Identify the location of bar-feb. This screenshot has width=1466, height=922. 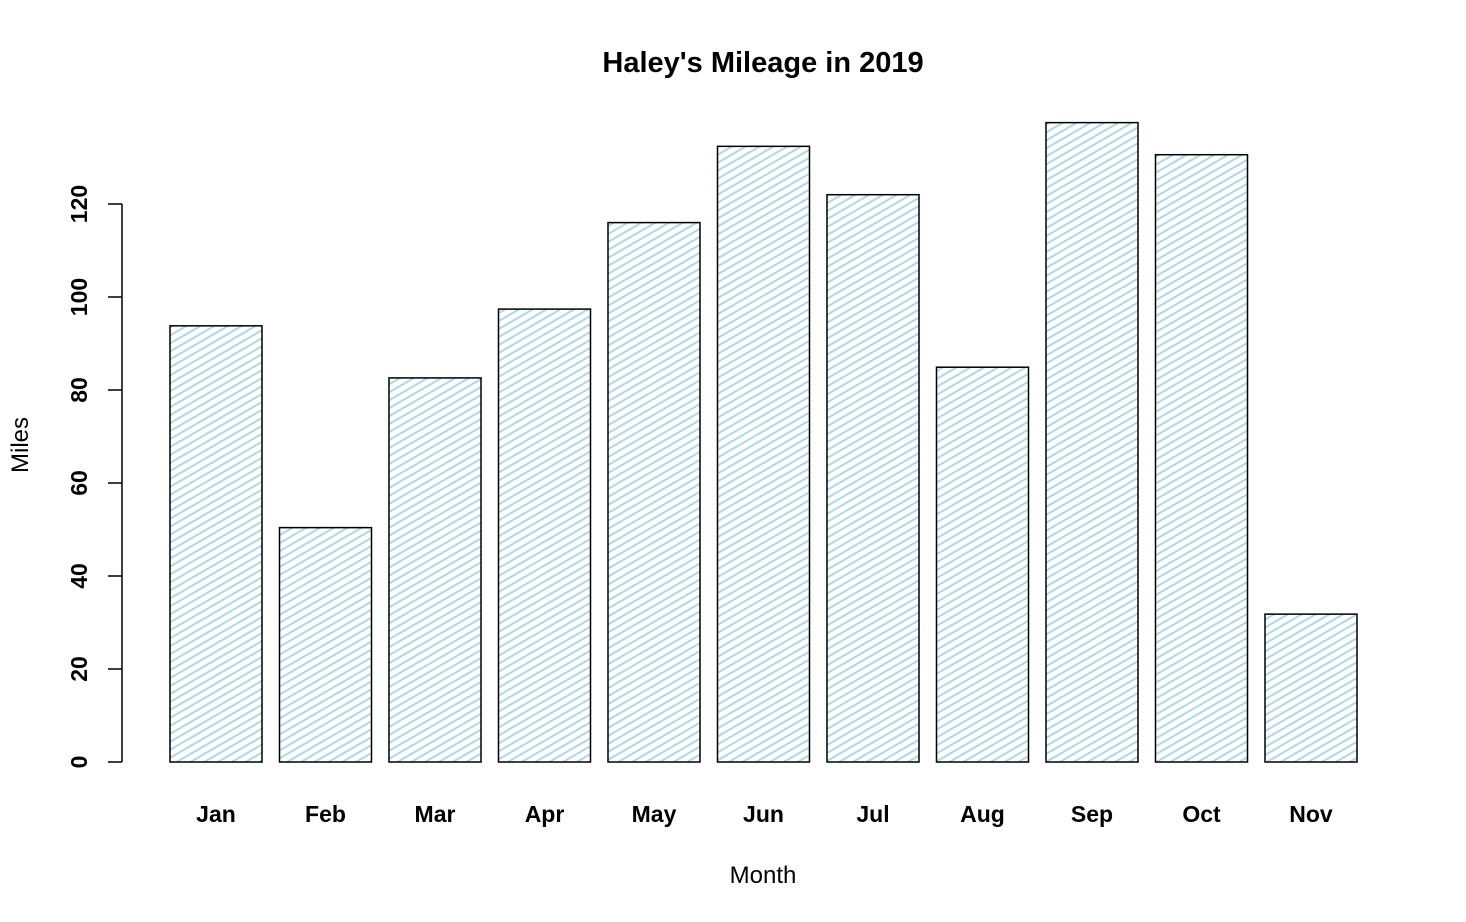
(325, 644).